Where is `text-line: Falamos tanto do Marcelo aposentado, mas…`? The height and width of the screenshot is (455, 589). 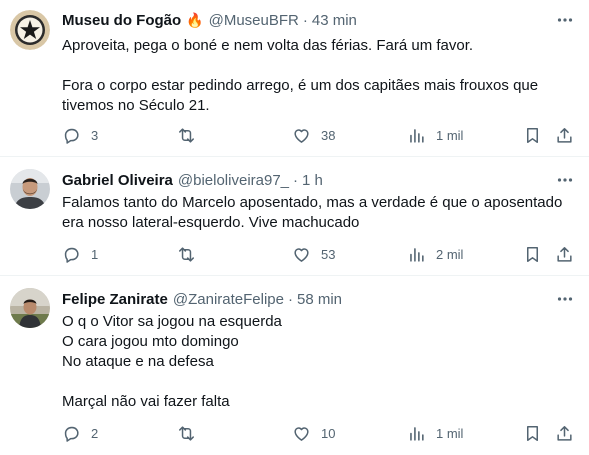 text-line: Falamos tanto do Marcelo aposentado, mas… is located at coordinates (312, 202).